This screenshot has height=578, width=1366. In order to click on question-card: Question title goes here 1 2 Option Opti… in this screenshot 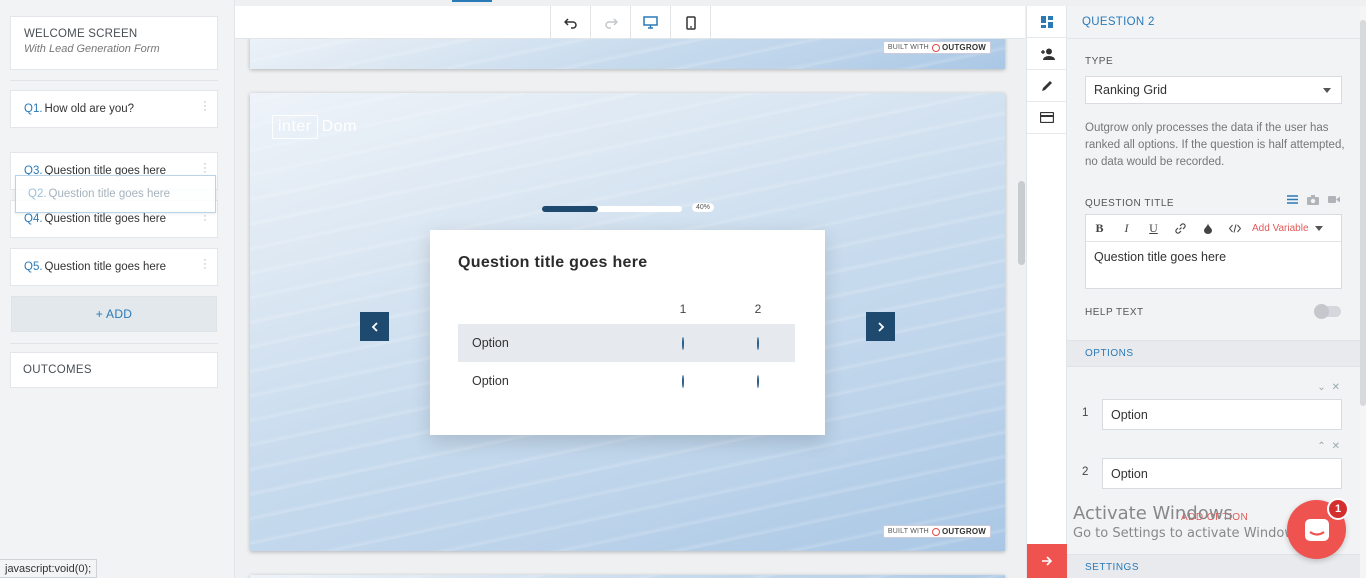, I will do `click(627, 332)`.